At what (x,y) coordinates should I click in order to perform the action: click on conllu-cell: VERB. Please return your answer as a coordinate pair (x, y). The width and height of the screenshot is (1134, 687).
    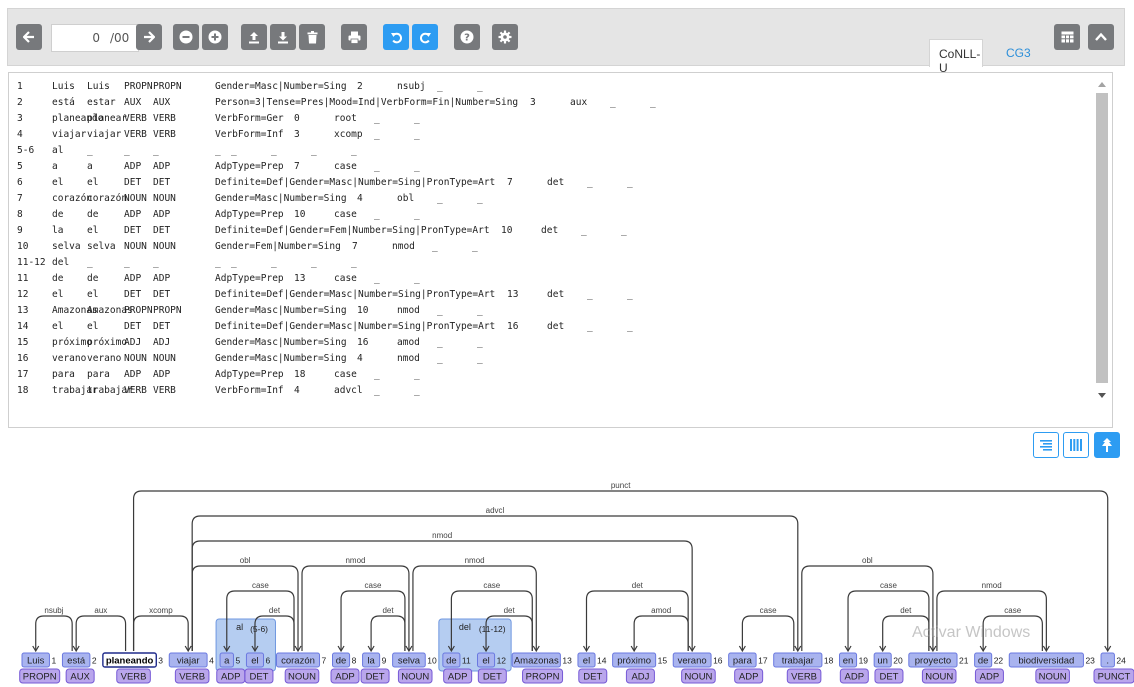
    Looking at the image, I should click on (164, 134).